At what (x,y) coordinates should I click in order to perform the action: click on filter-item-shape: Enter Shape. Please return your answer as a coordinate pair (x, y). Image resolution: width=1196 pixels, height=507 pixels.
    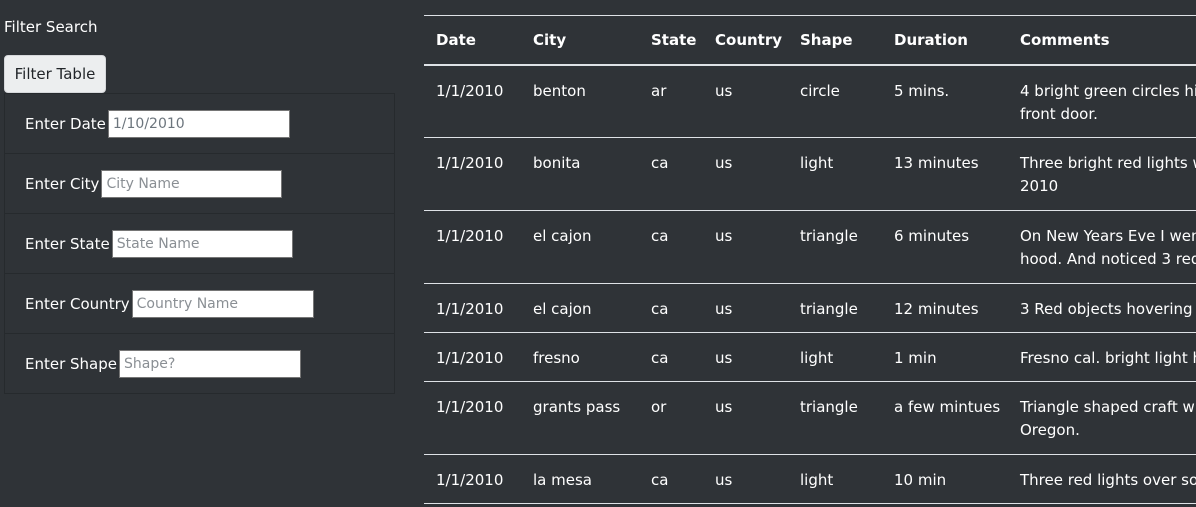
    Looking at the image, I should click on (199, 364).